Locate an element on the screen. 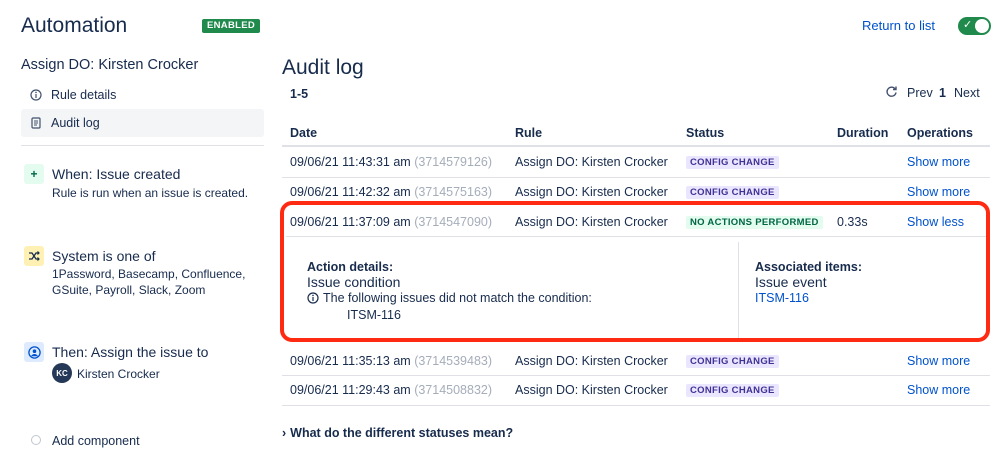 The image size is (998, 463). column-header-rule: Rule is located at coordinates (529, 133).